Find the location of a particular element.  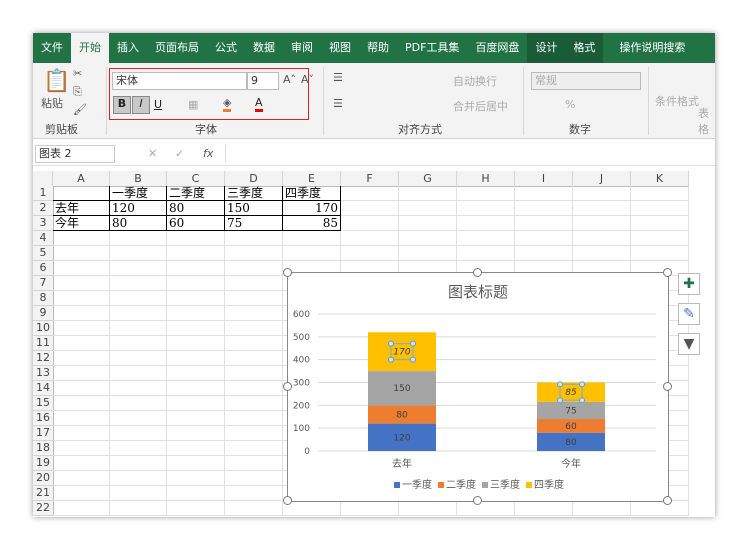

row-header: 6 is located at coordinates (43, 268).